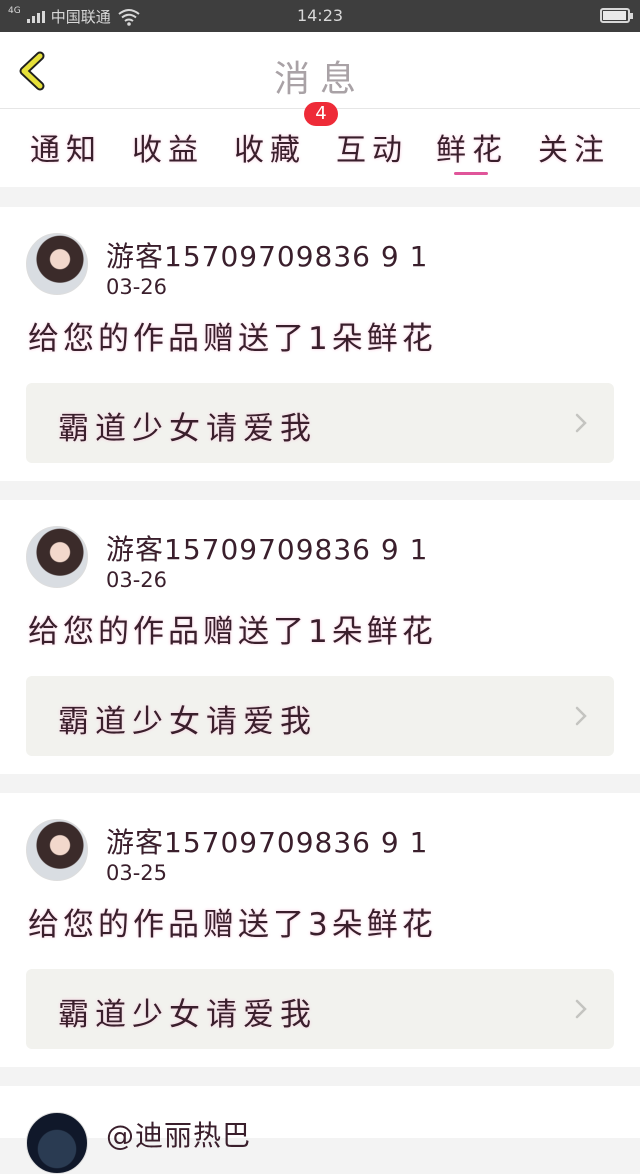  What do you see at coordinates (372, 147) in the screenshot?
I see `tab-interactions: 互动` at bounding box center [372, 147].